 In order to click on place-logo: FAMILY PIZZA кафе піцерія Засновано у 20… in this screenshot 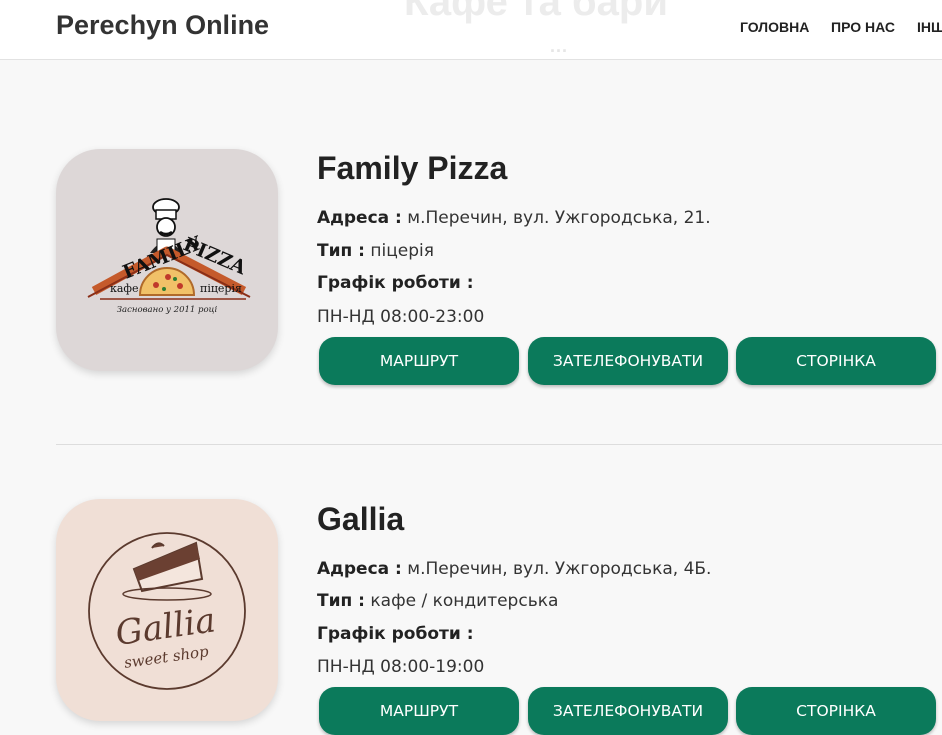, I will do `click(167, 260)`.